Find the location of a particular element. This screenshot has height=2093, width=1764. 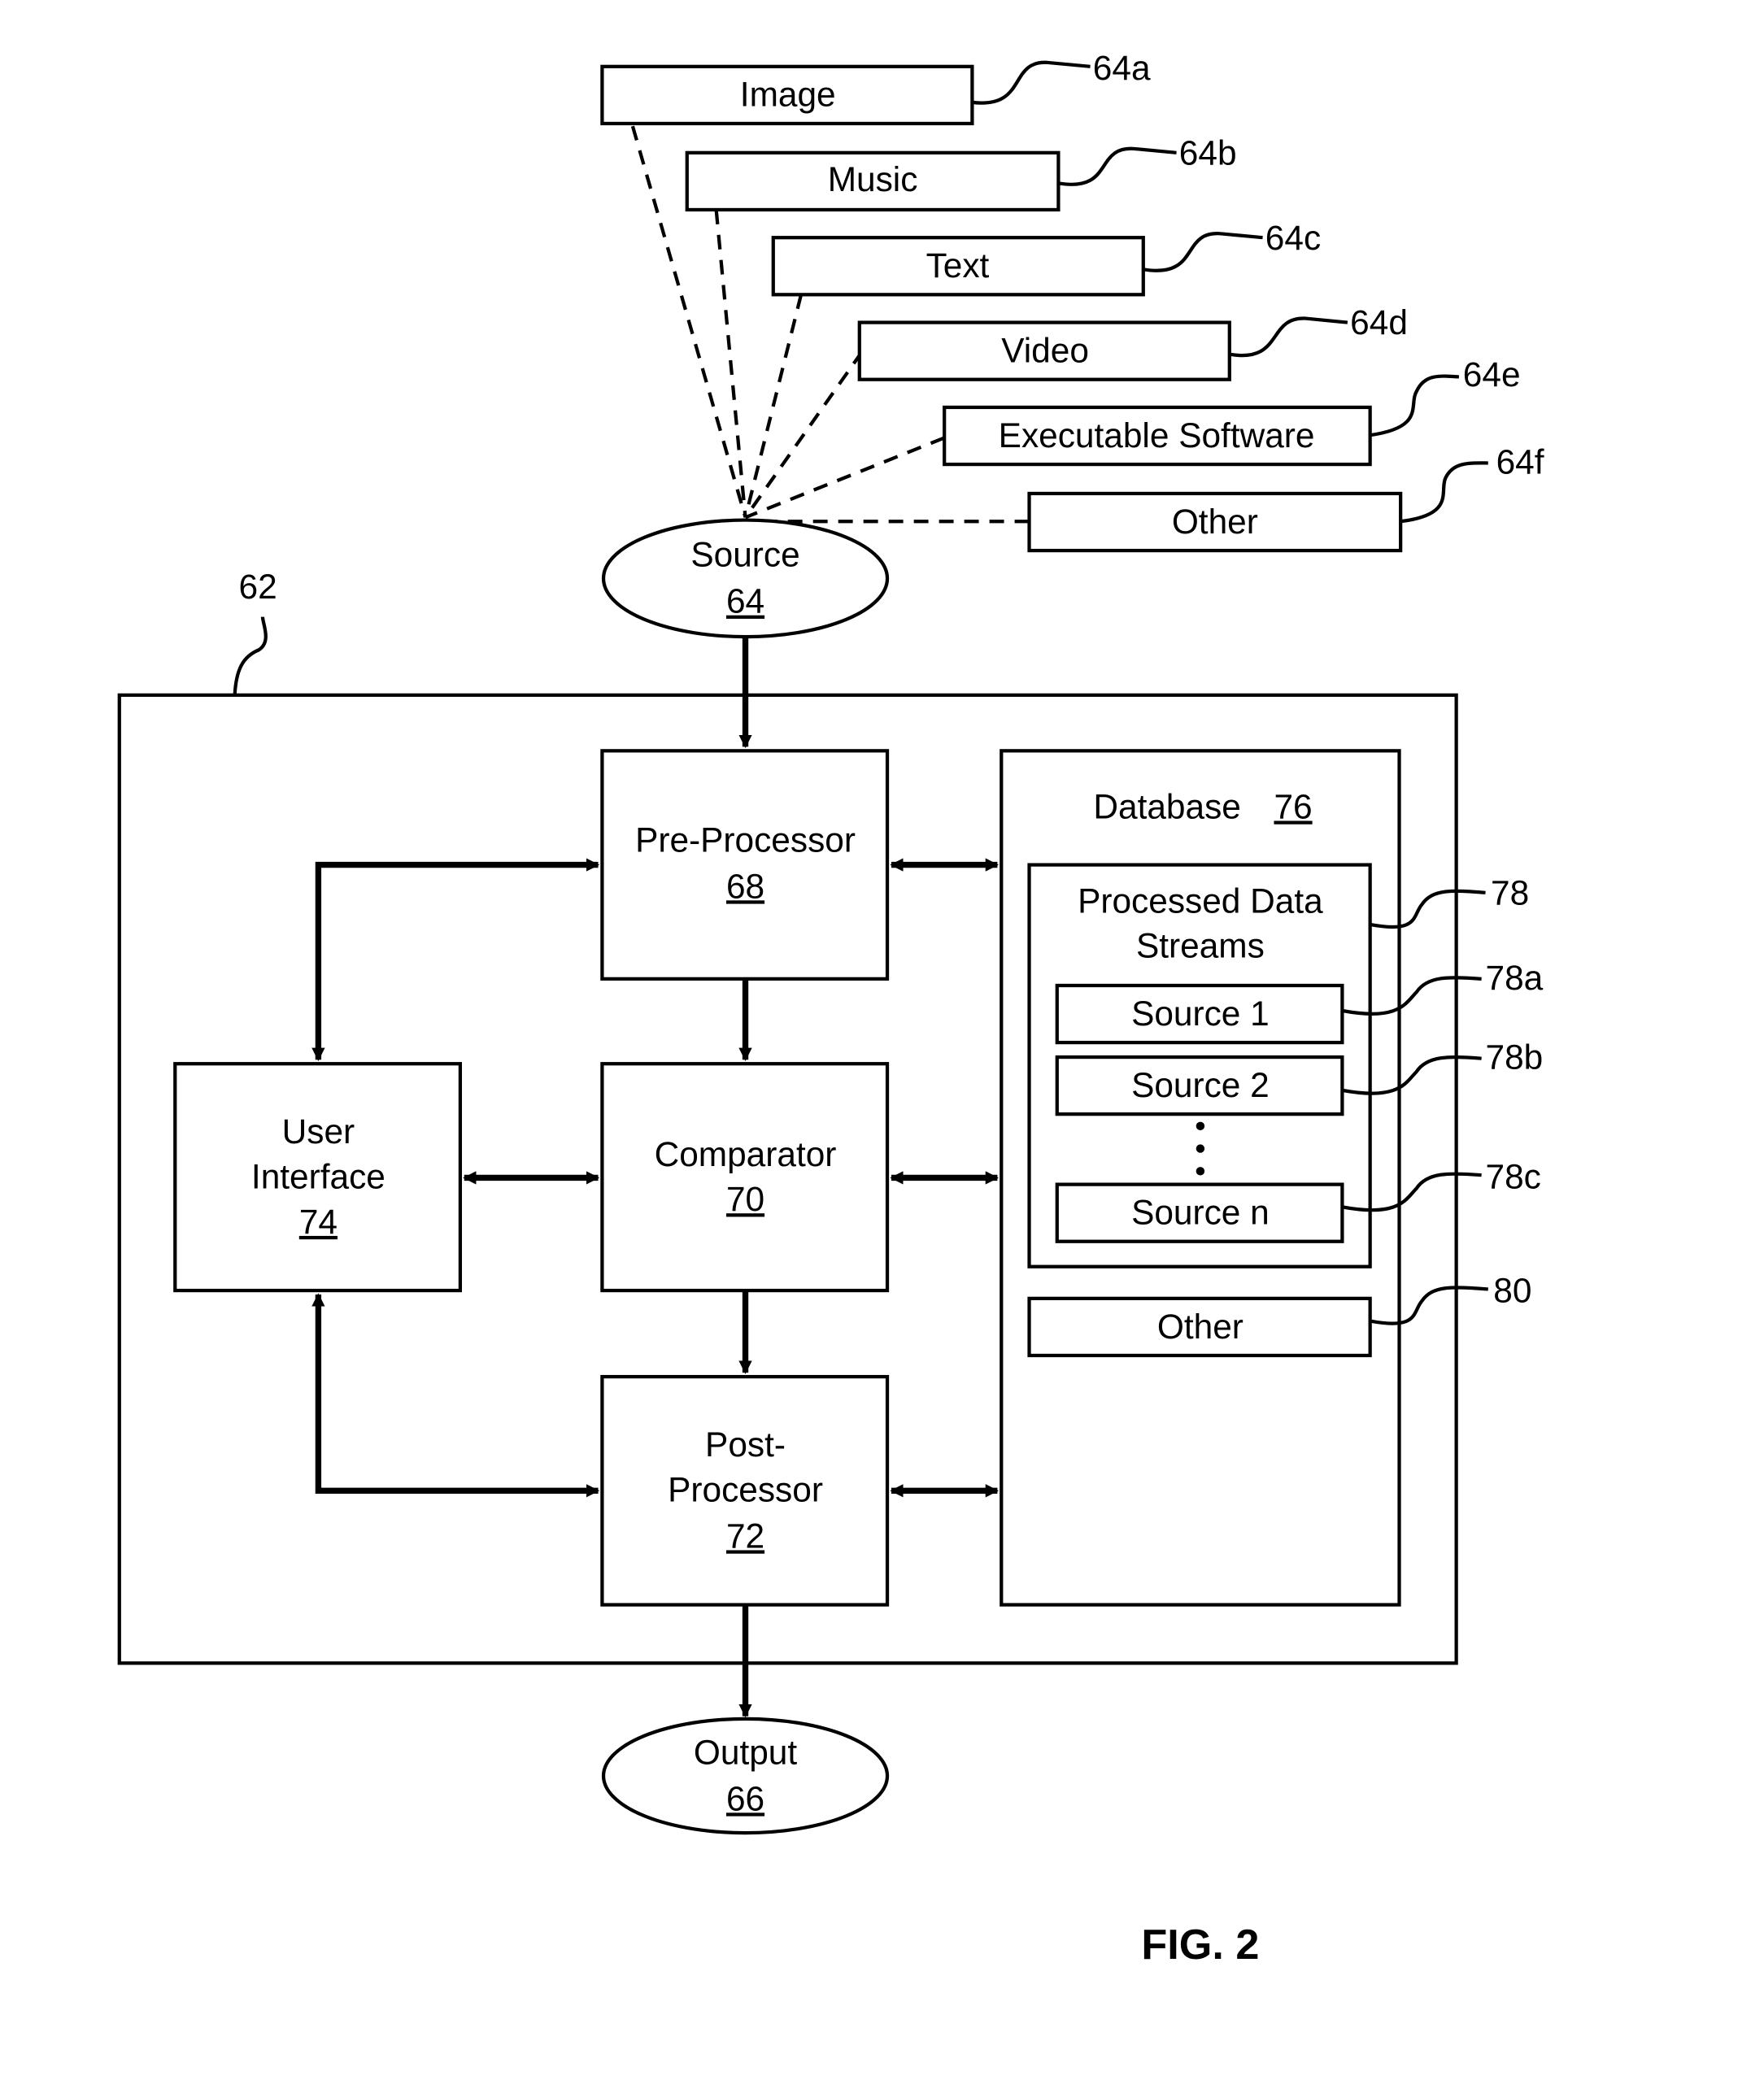

ref-label: 80 is located at coordinates (1512, 1291).